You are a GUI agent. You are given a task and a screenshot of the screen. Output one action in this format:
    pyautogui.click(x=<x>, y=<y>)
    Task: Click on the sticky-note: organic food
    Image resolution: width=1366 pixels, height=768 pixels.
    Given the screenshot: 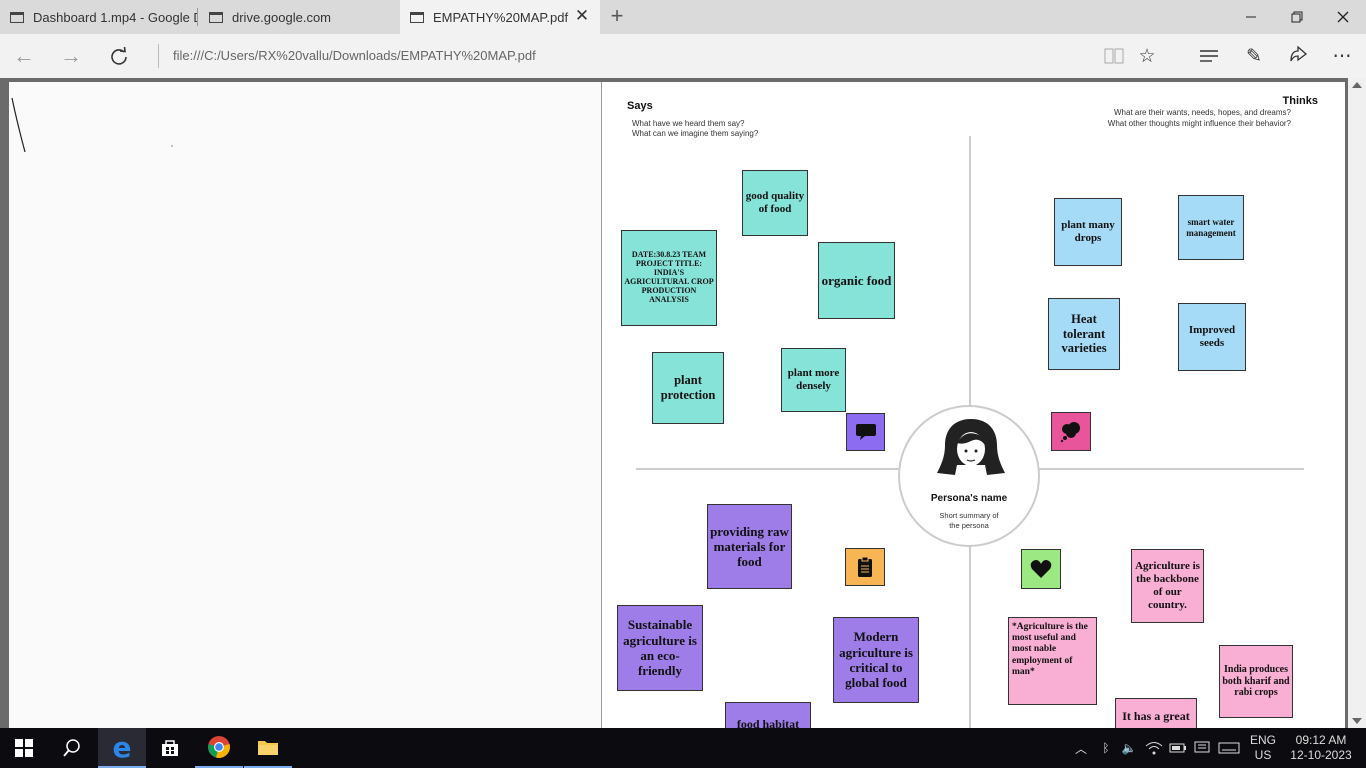 What is the action you would take?
    pyautogui.click(x=856, y=280)
    